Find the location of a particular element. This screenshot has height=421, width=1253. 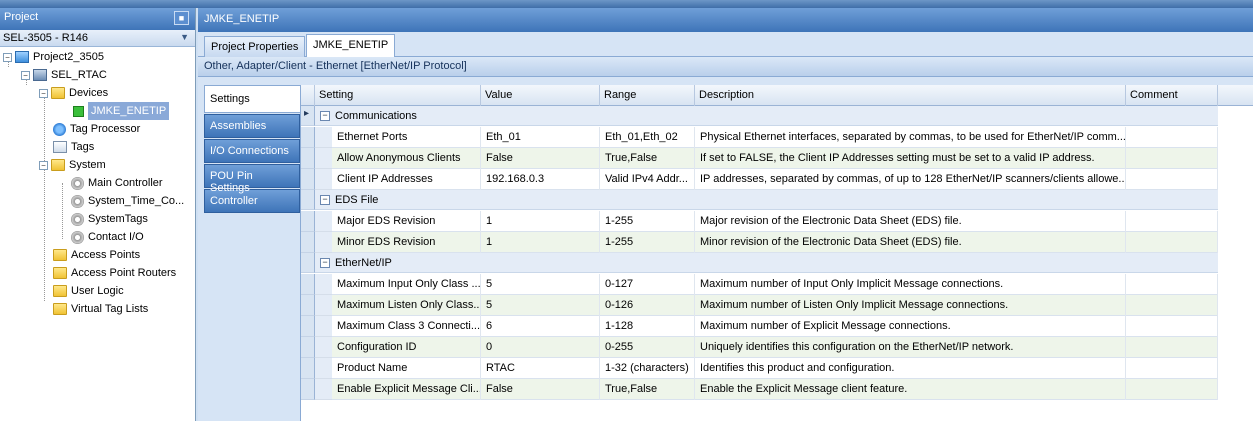

cell-value: Eth_01 is located at coordinates (540, 137).